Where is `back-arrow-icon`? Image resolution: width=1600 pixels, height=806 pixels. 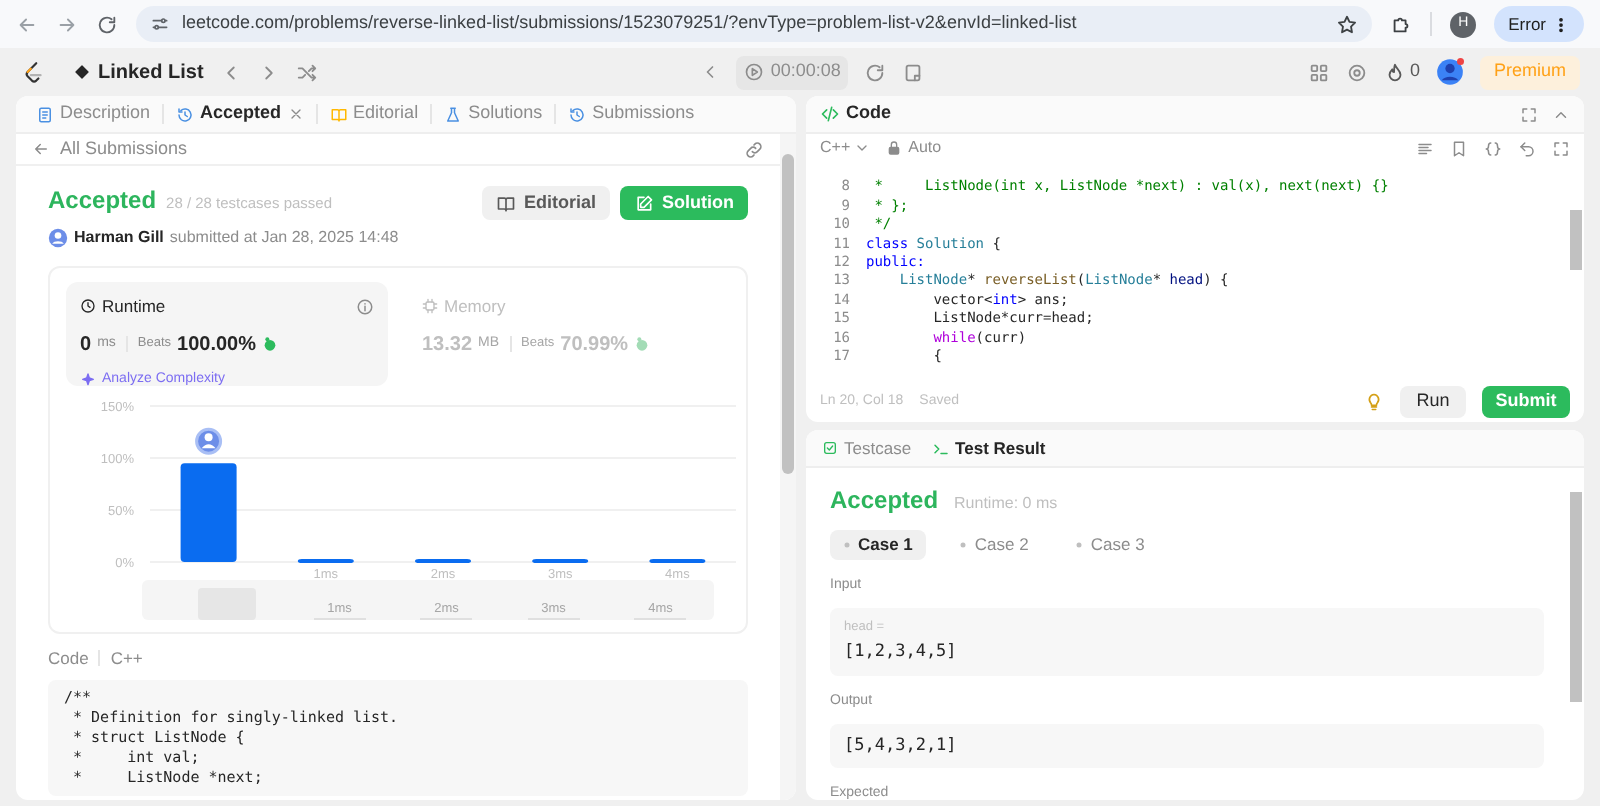 back-arrow-icon is located at coordinates (41, 149).